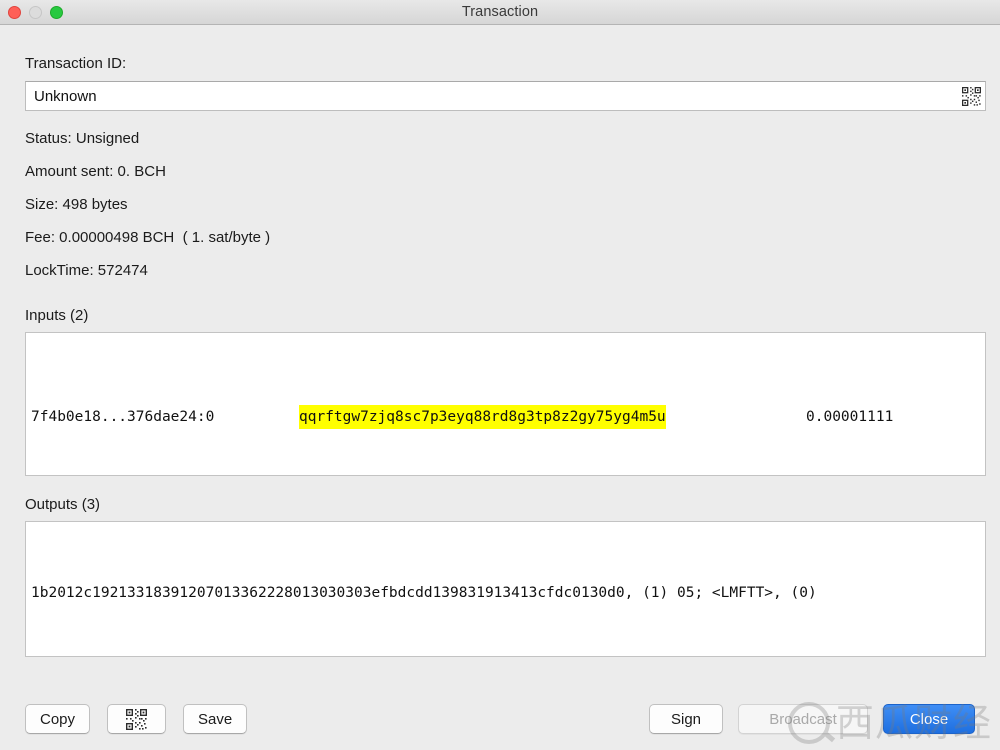 This screenshot has width=1000, height=750. Describe the element at coordinates (82, 138) in the screenshot. I see `status-line: Status: Unsigned` at that location.